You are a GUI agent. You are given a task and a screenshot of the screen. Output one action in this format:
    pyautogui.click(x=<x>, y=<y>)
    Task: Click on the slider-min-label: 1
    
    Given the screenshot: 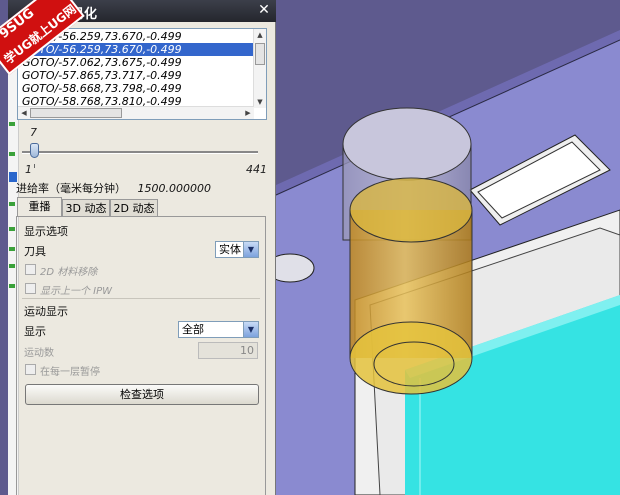 What is the action you would take?
    pyautogui.click(x=28, y=169)
    